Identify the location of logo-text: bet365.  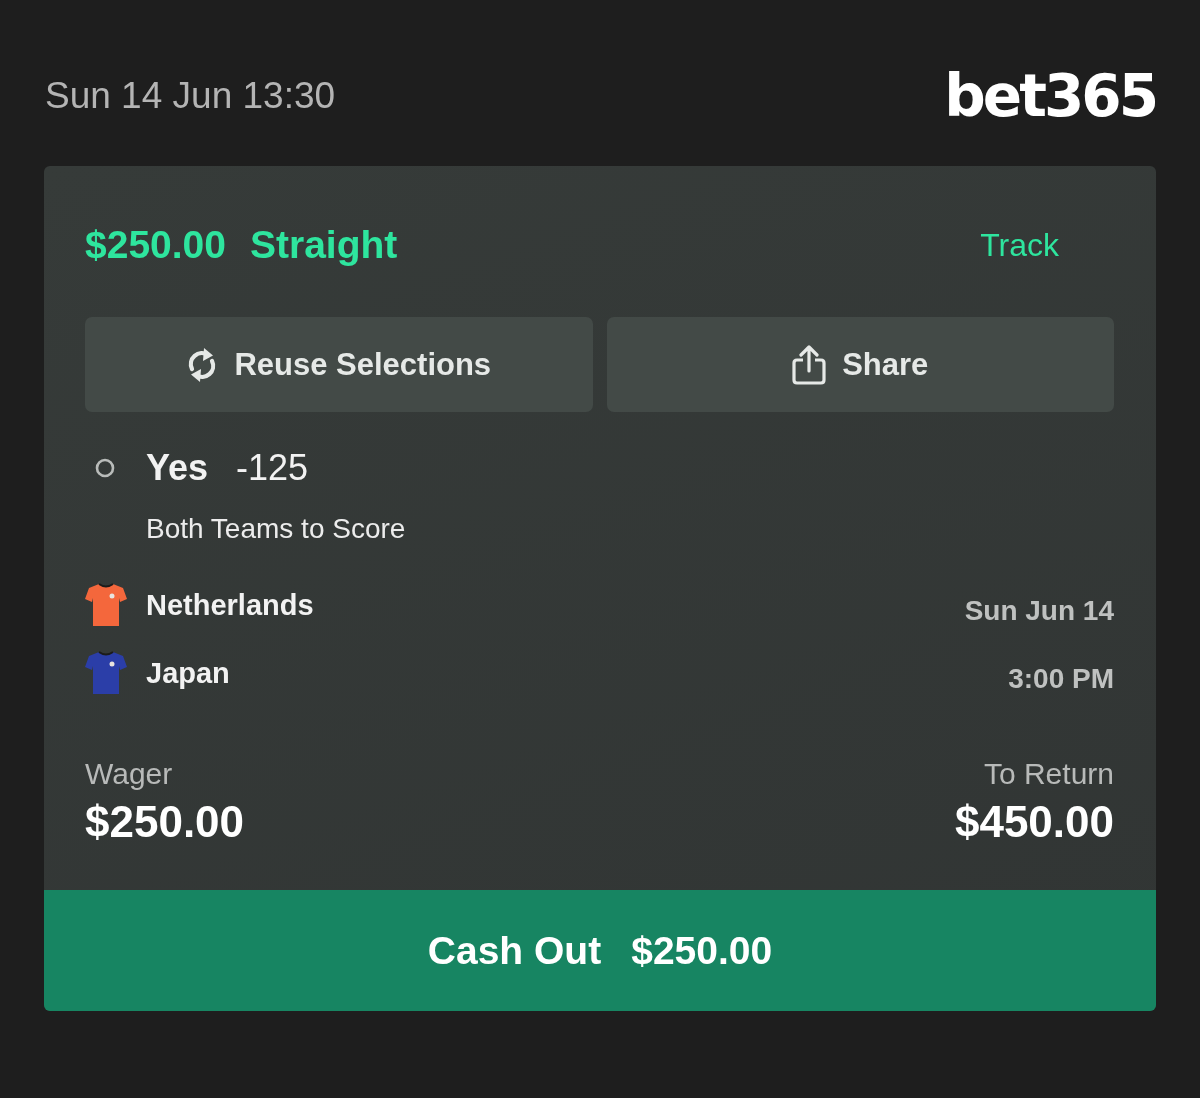
(1050, 96).